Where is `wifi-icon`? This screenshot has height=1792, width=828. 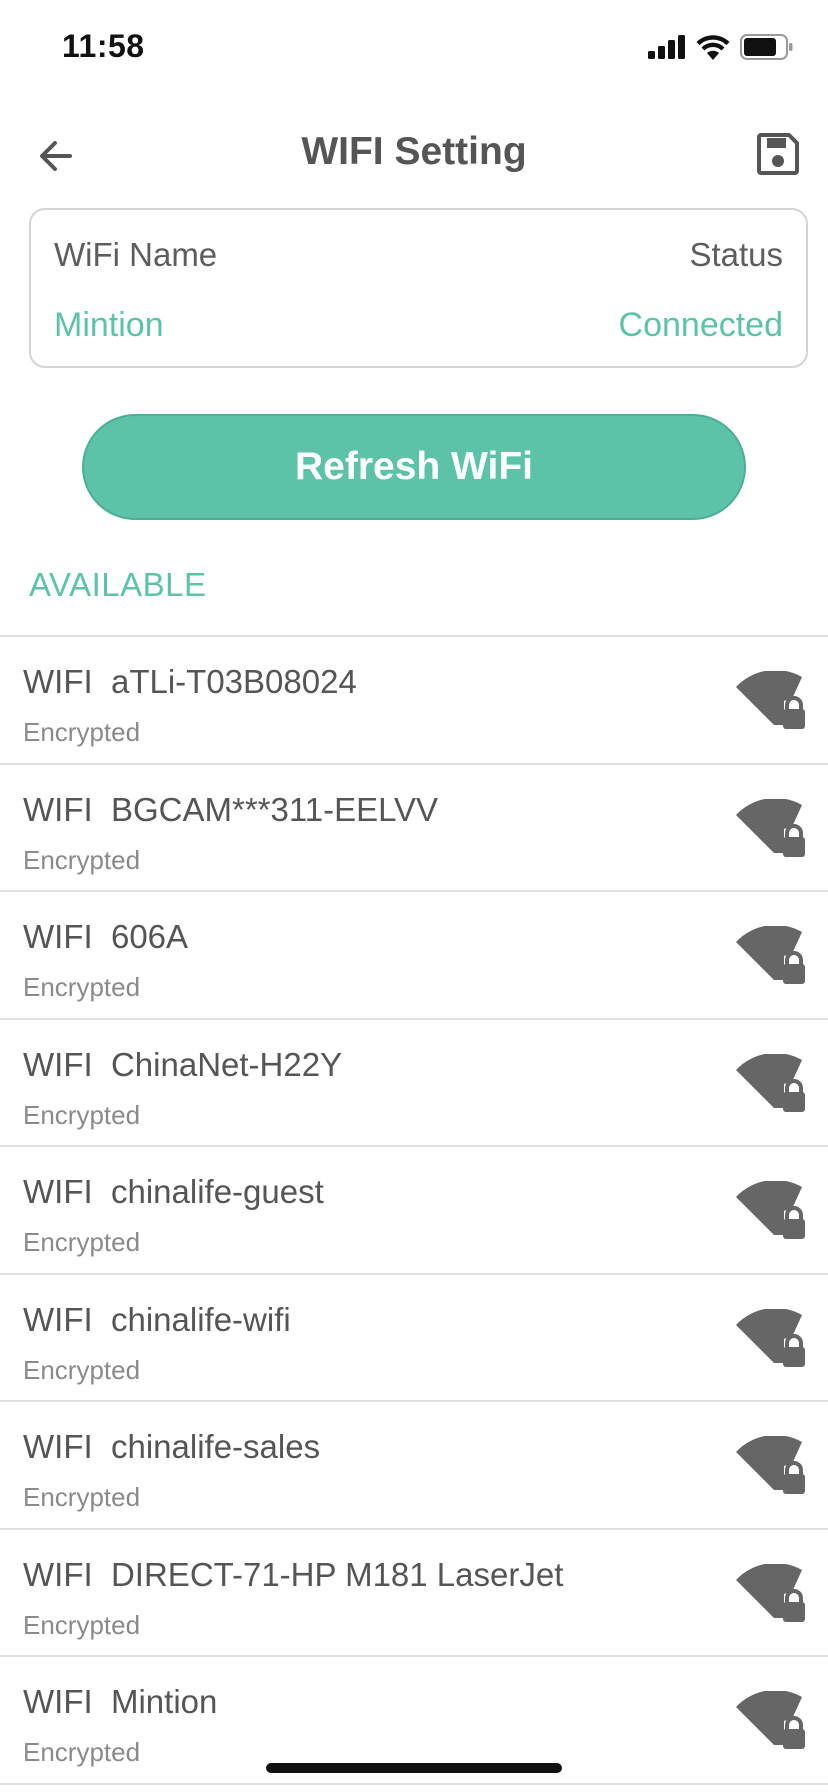 wifi-icon is located at coordinates (713, 47).